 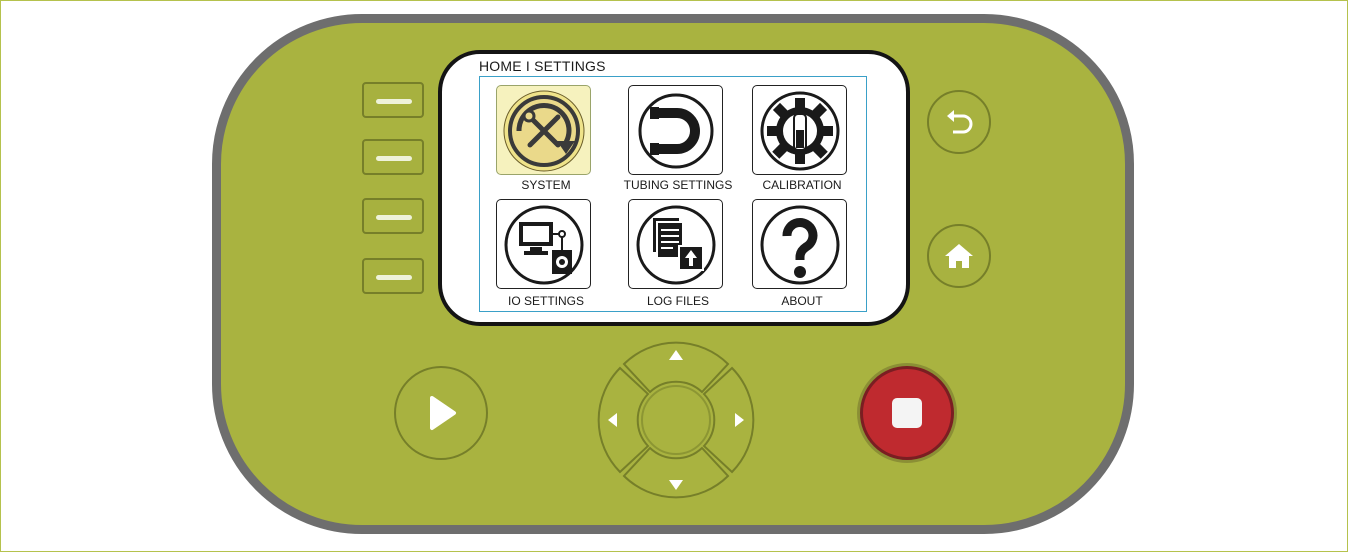 I want to click on tile-label-log: LOG FILES, so click(x=678, y=301).